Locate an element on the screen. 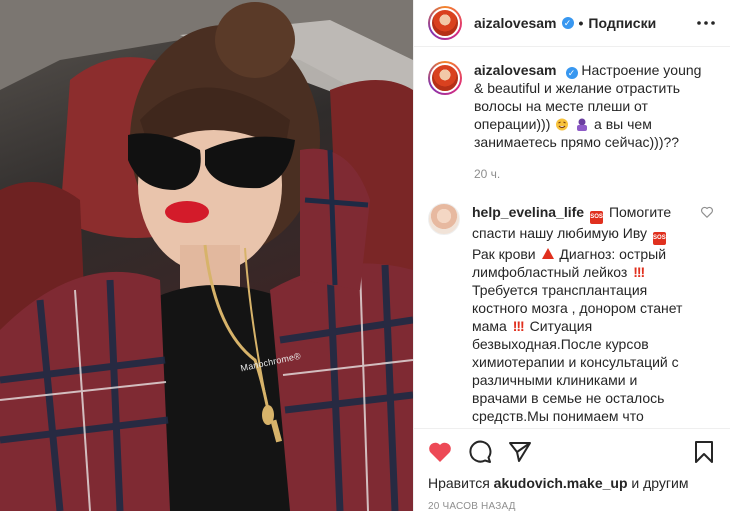 The height and width of the screenshot is (511, 730). post-header: aizalovesam ✓ • Подписки is located at coordinates (572, 23).